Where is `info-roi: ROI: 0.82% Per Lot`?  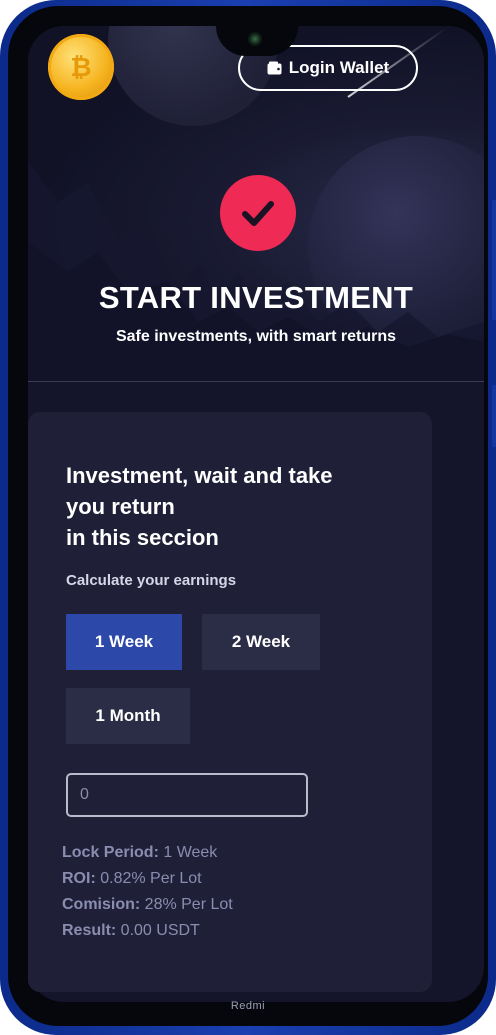
info-roi: ROI: 0.82% Per Lot is located at coordinates (232, 879).